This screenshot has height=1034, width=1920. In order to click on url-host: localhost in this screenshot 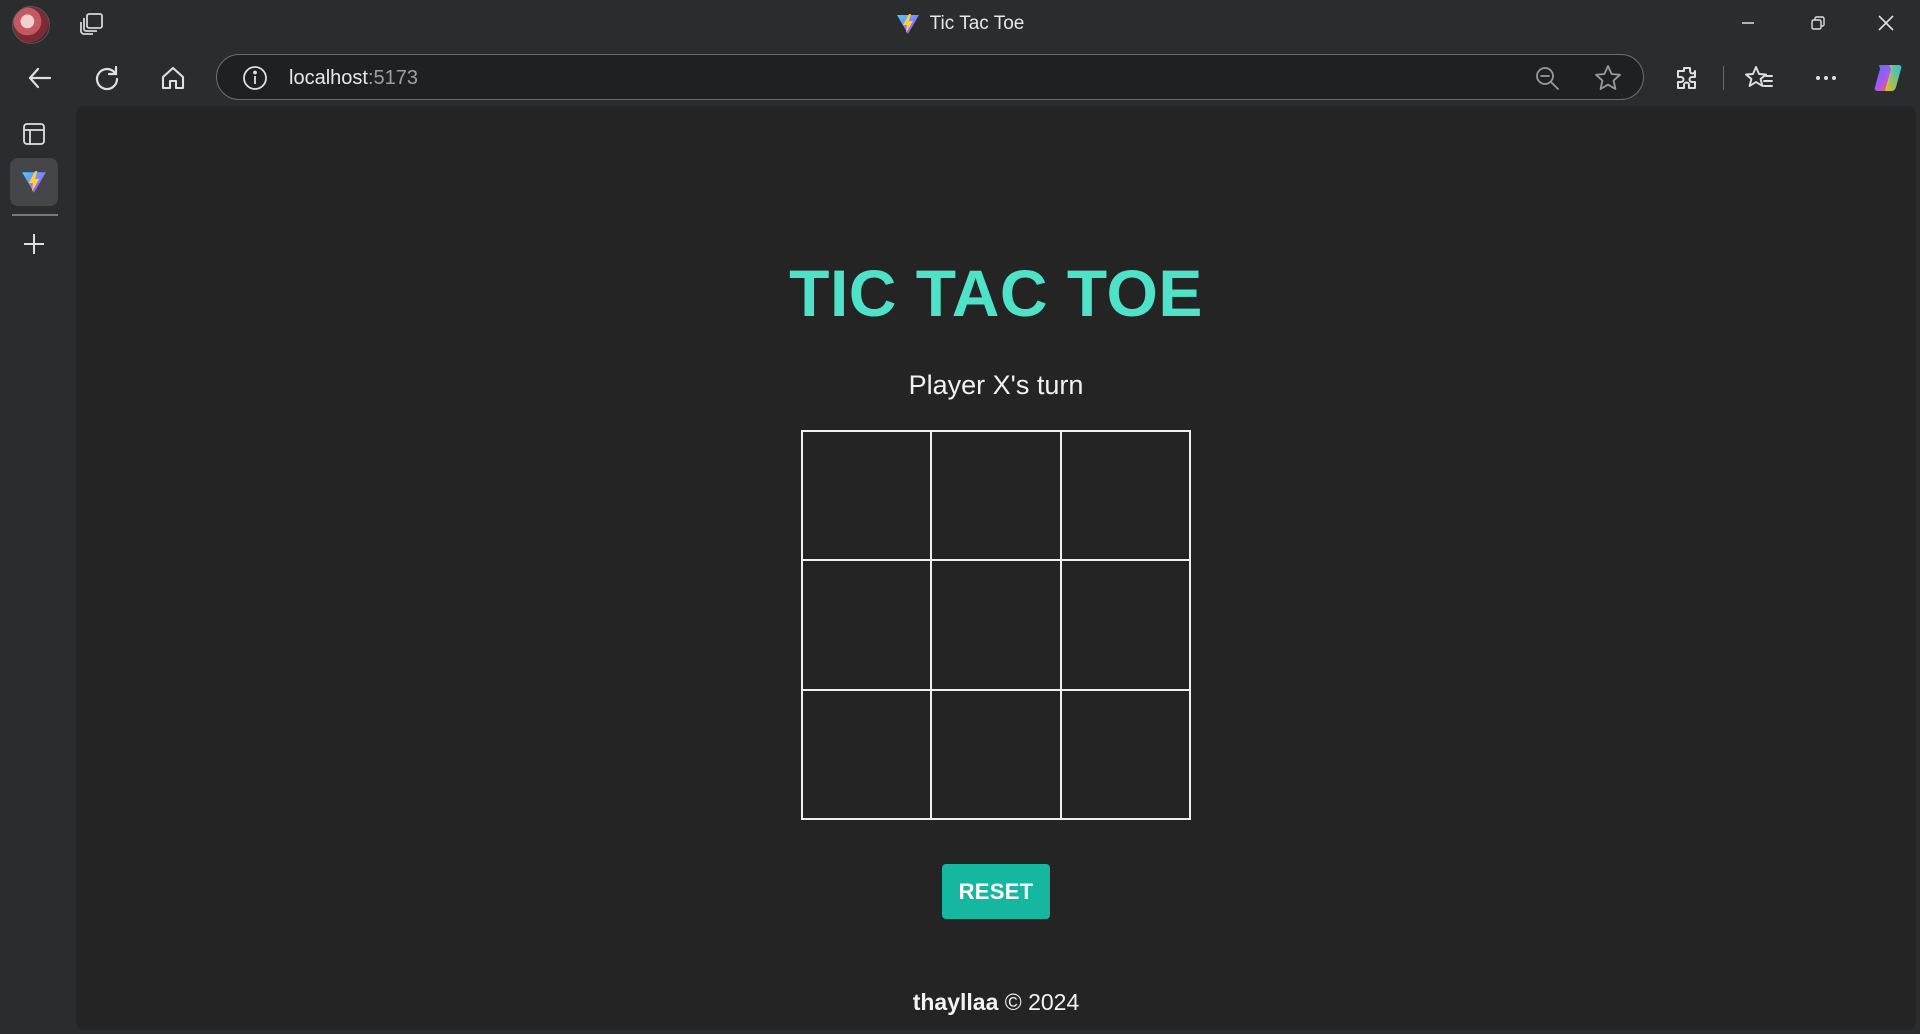, I will do `click(328, 78)`.